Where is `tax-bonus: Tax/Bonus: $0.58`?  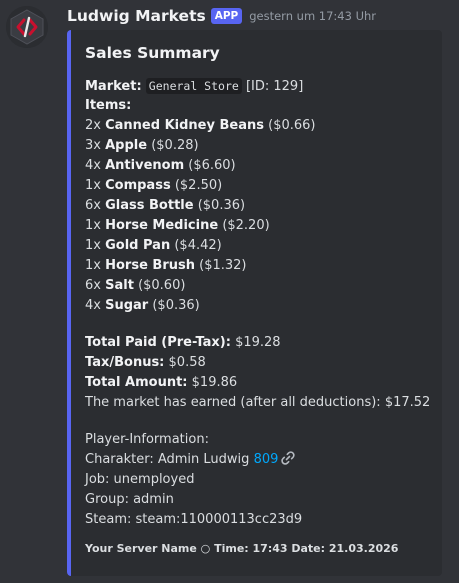 tax-bonus: Tax/Bonus: $0.58 is located at coordinates (145, 362).